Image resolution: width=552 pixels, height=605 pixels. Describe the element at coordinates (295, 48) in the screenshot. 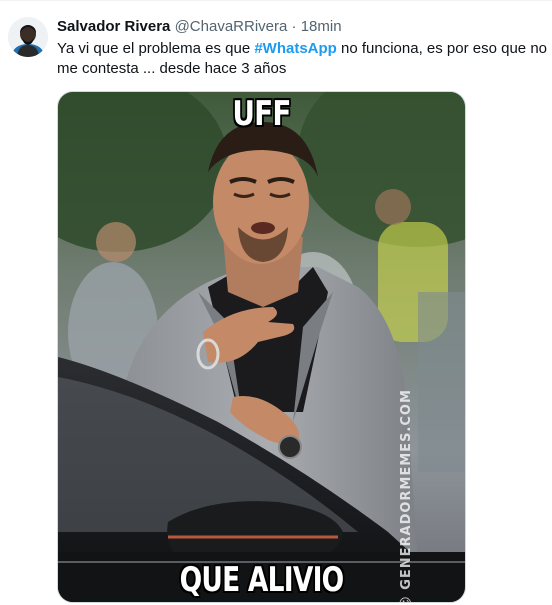

I see `hashtag-link: #WhatsApp` at that location.